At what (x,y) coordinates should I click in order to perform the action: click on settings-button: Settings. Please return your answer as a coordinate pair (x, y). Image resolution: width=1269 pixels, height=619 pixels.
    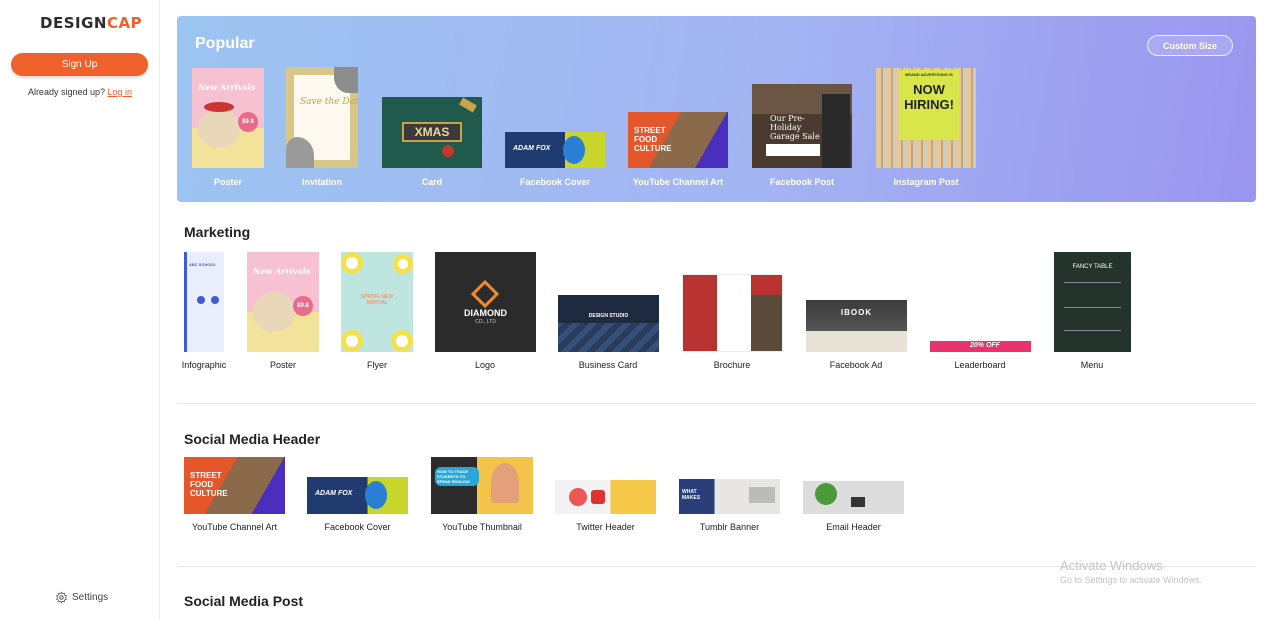
    Looking at the image, I should click on (81, 597).